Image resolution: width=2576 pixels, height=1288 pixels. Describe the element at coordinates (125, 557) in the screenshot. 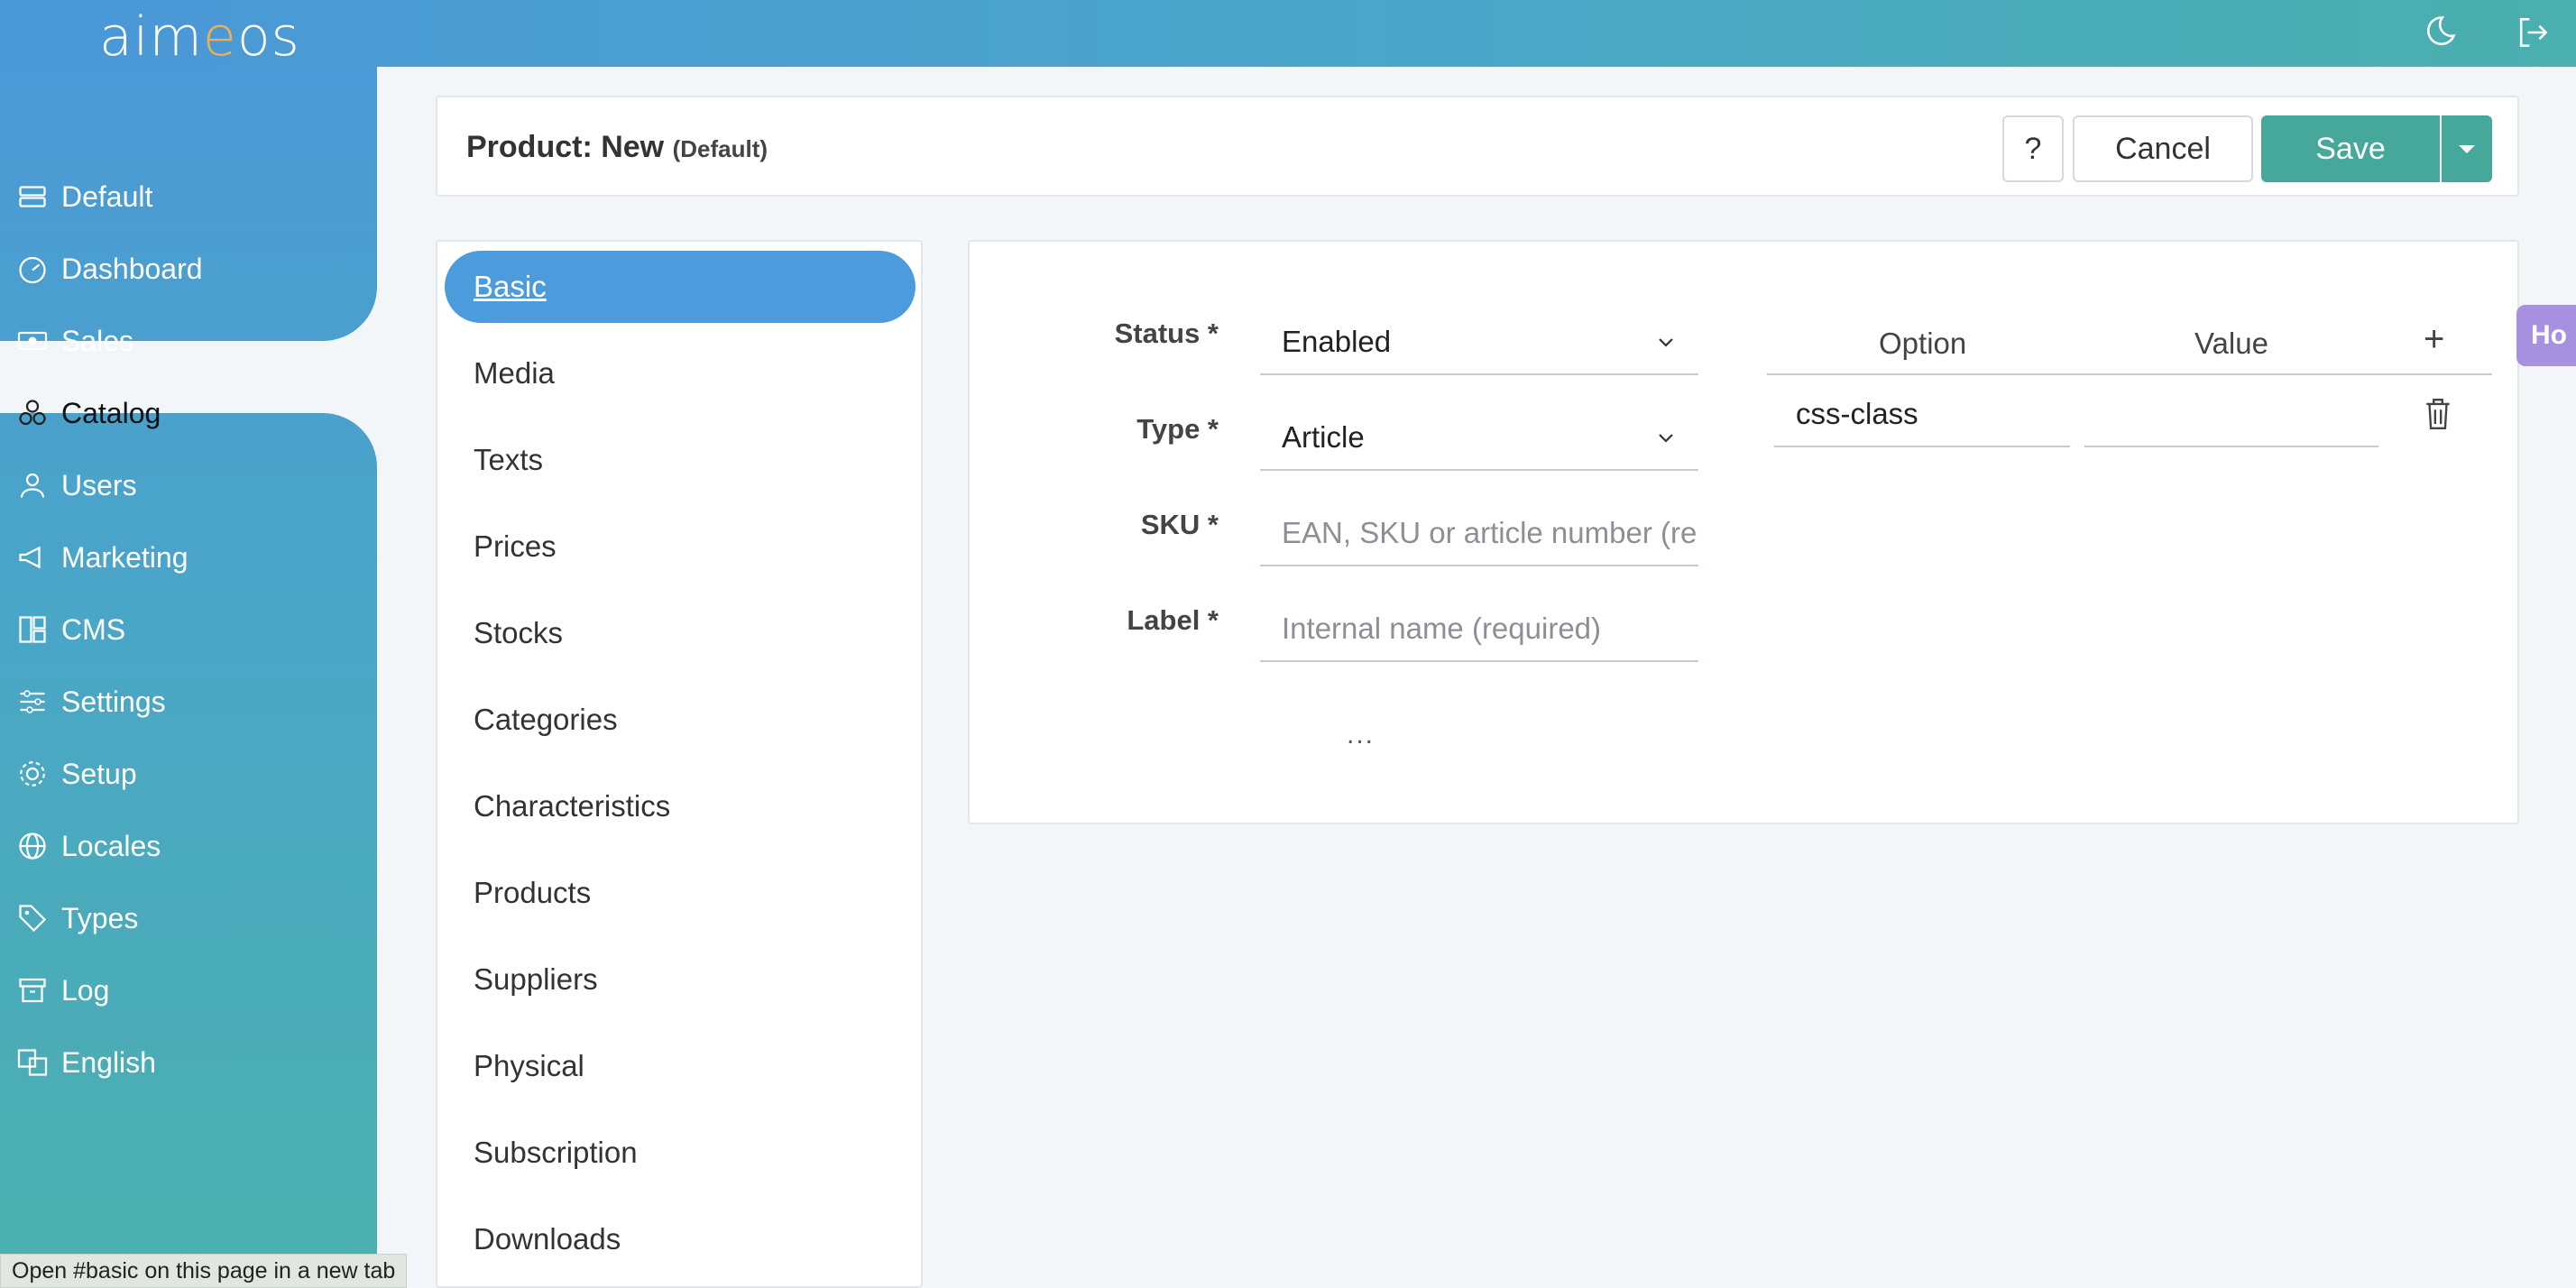

I see `sidebar-item-label: Marketing` at that location.